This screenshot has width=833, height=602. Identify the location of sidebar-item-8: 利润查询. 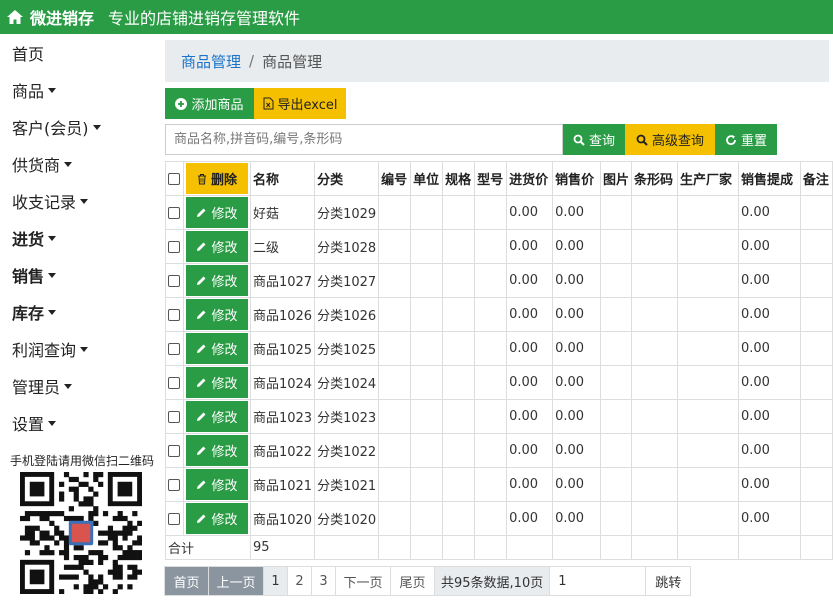
(82, 348).